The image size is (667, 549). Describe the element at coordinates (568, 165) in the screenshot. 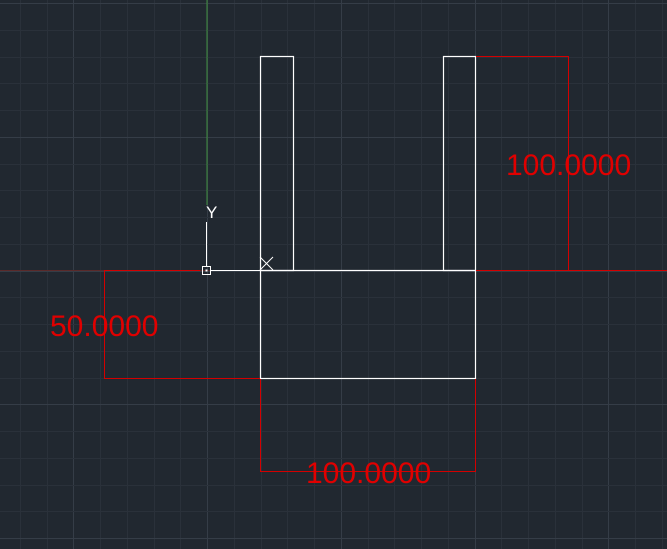

I see `dim-right-height-label: 100.0000` at that location.